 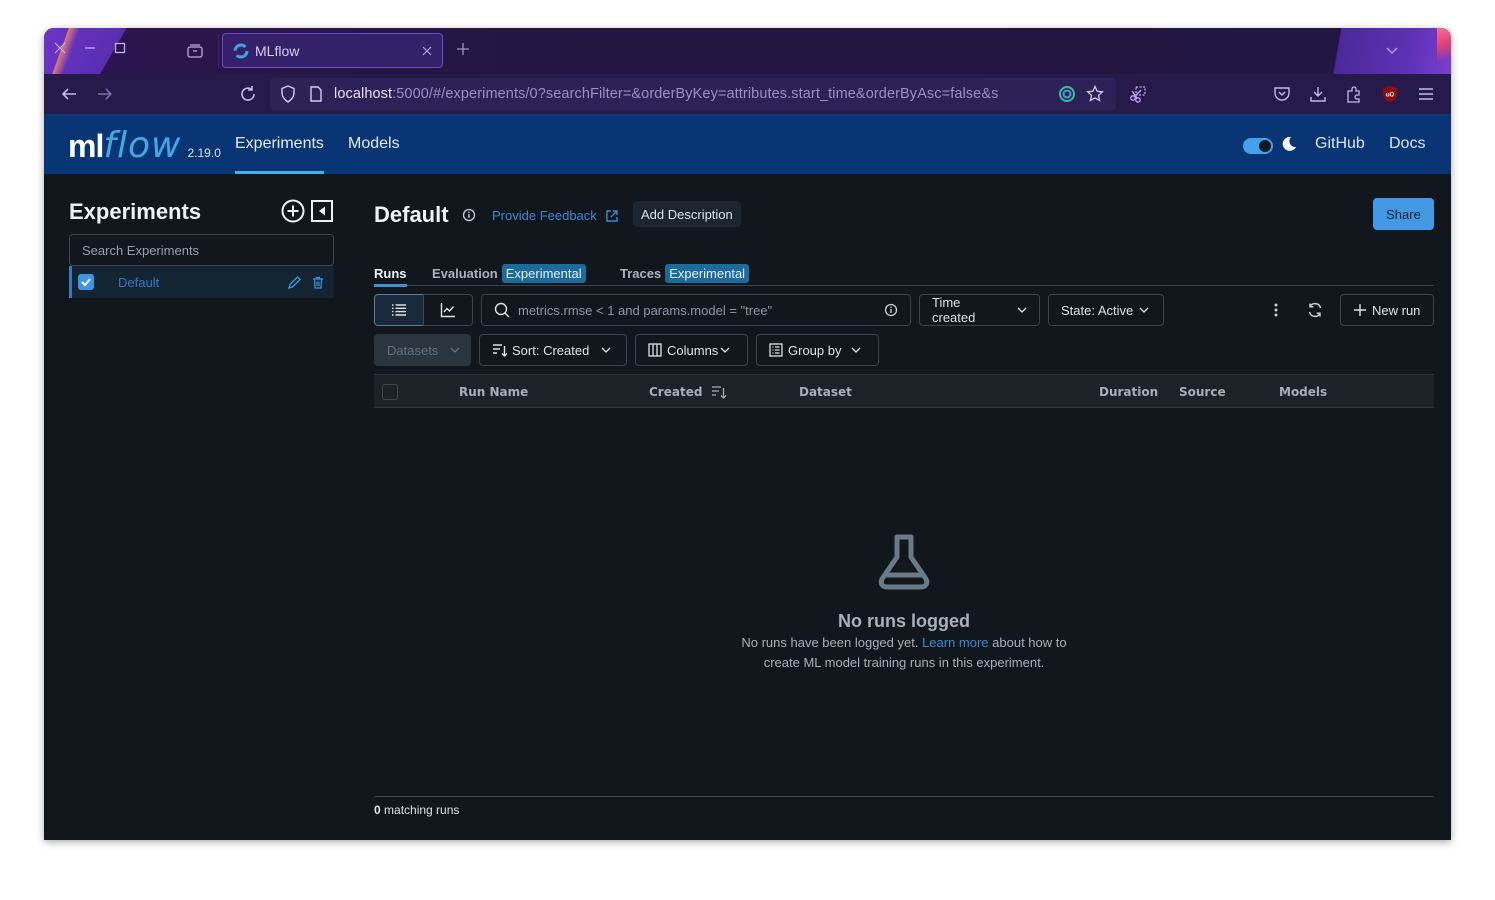 What do you see at coordinates (1392, 50) in the screenshot?
I see `tabs-overflow-chevron-icon` at bounding box center [1392, 50].